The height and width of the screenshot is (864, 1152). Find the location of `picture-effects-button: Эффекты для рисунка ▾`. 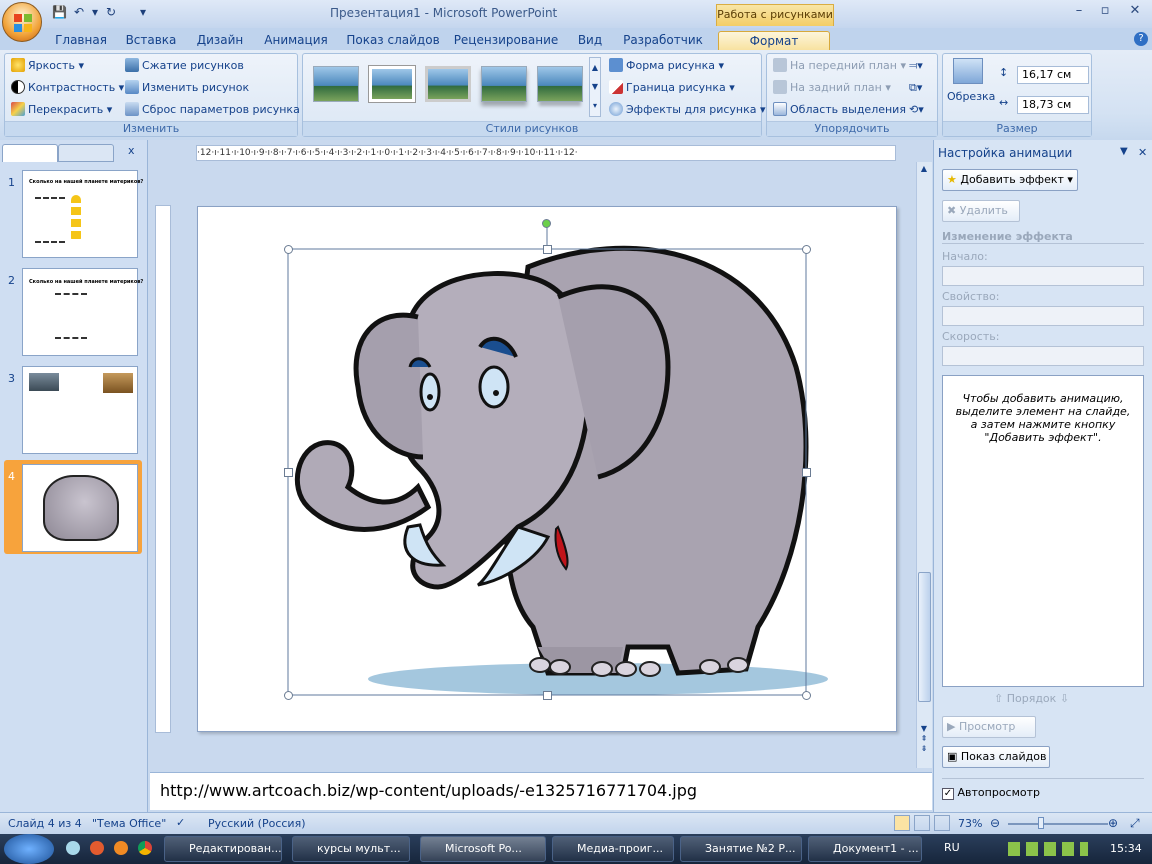

picture-effects-button: Эффекты для рисунка ▾ is located at coordinates (687, 110).